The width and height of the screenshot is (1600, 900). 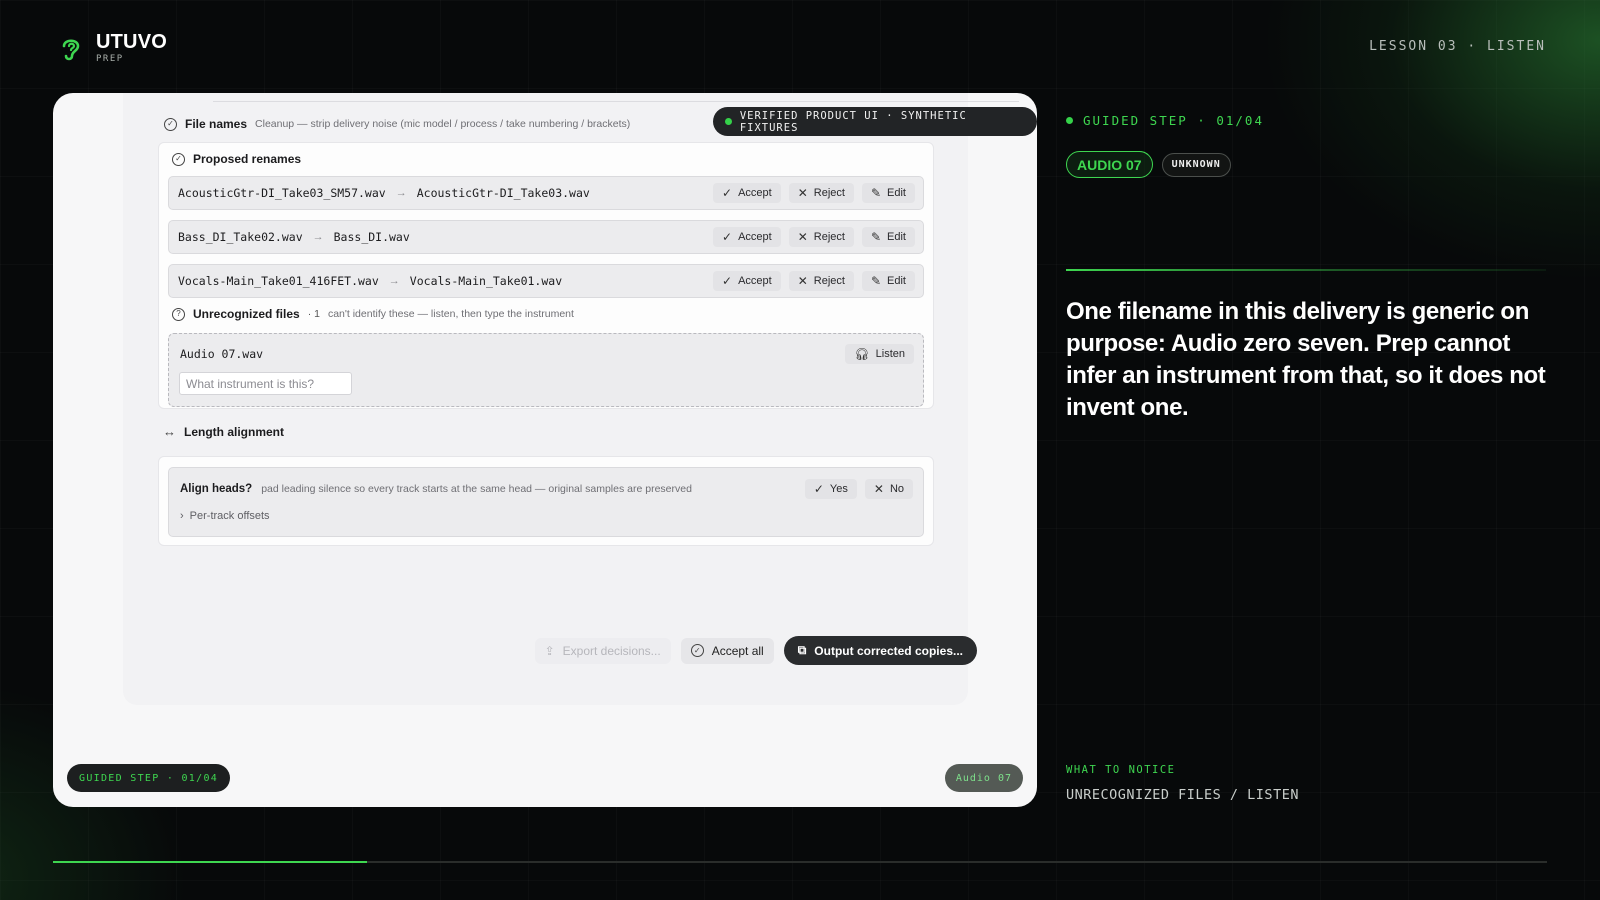 What do you see at coordinates (216, 489) in the screenshot?
I see `align-heads-question: Align heads?` at bounding box center [216, 489].